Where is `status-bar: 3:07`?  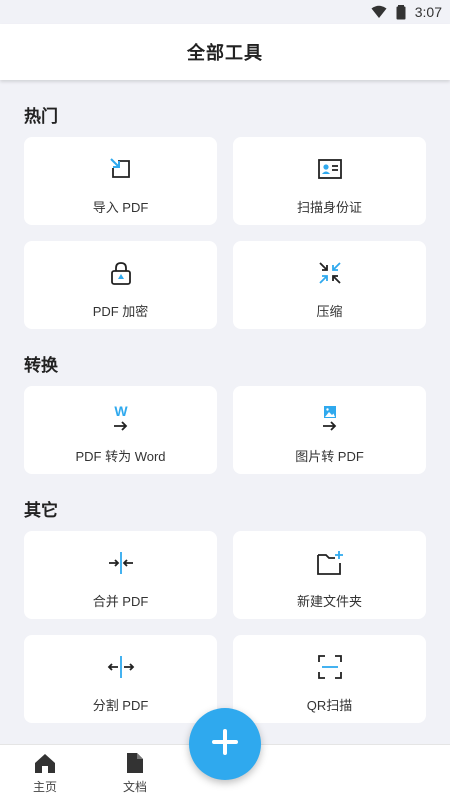
status-bar: 3:07 is located at coordinates (225, 12).